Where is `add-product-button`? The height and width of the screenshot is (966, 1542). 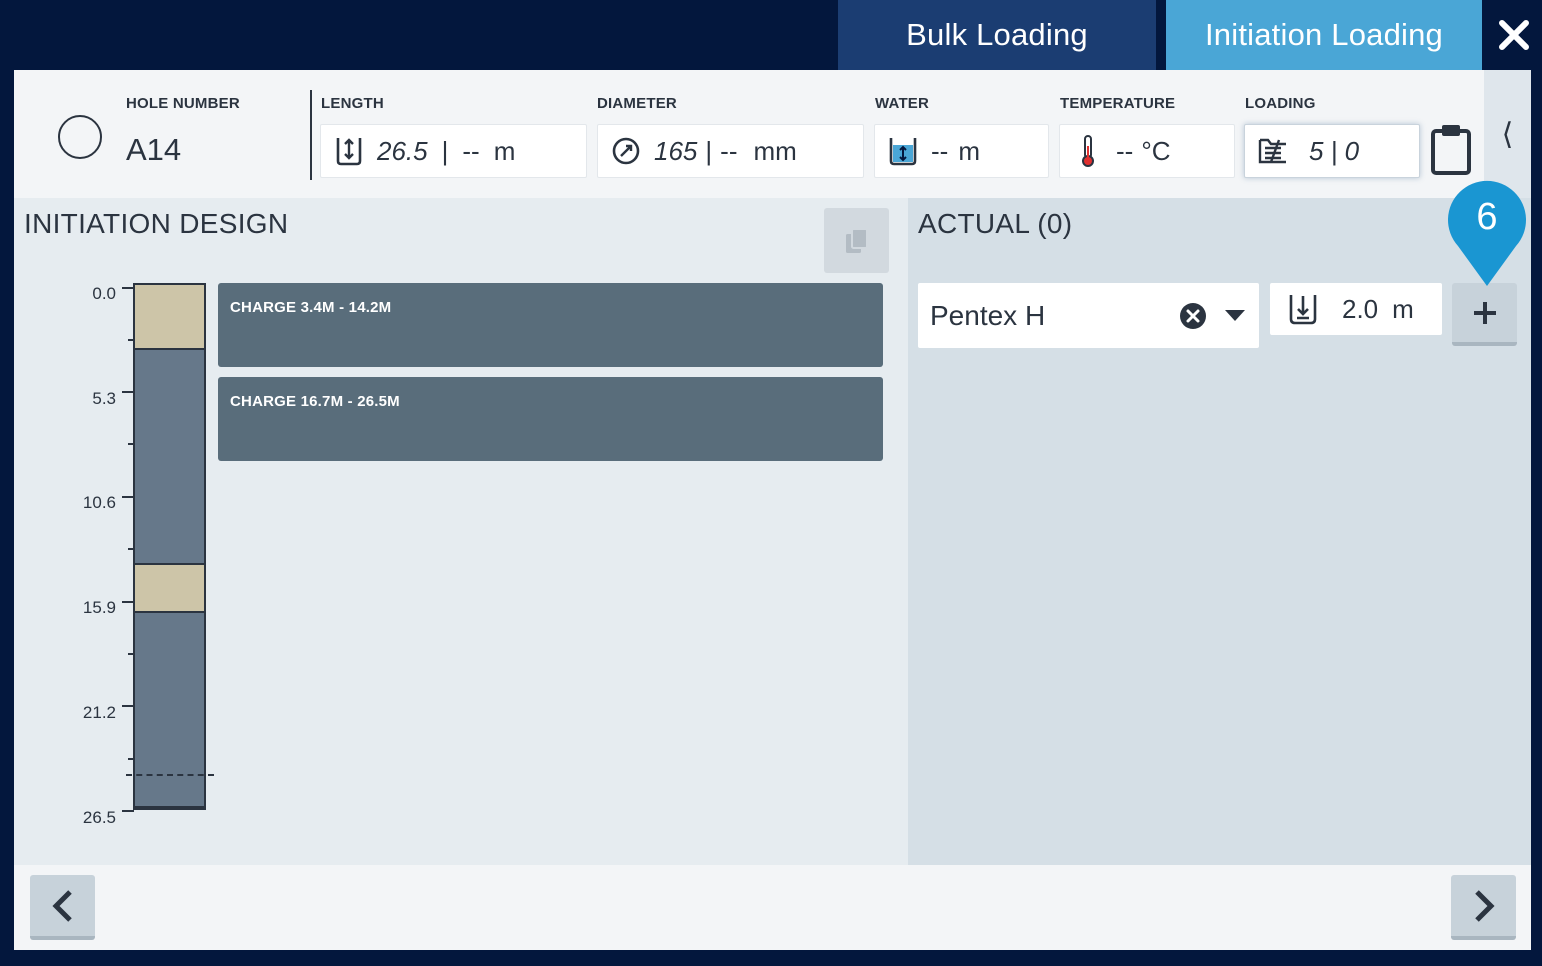 add-product-button is located at coordinates (1484, 314).